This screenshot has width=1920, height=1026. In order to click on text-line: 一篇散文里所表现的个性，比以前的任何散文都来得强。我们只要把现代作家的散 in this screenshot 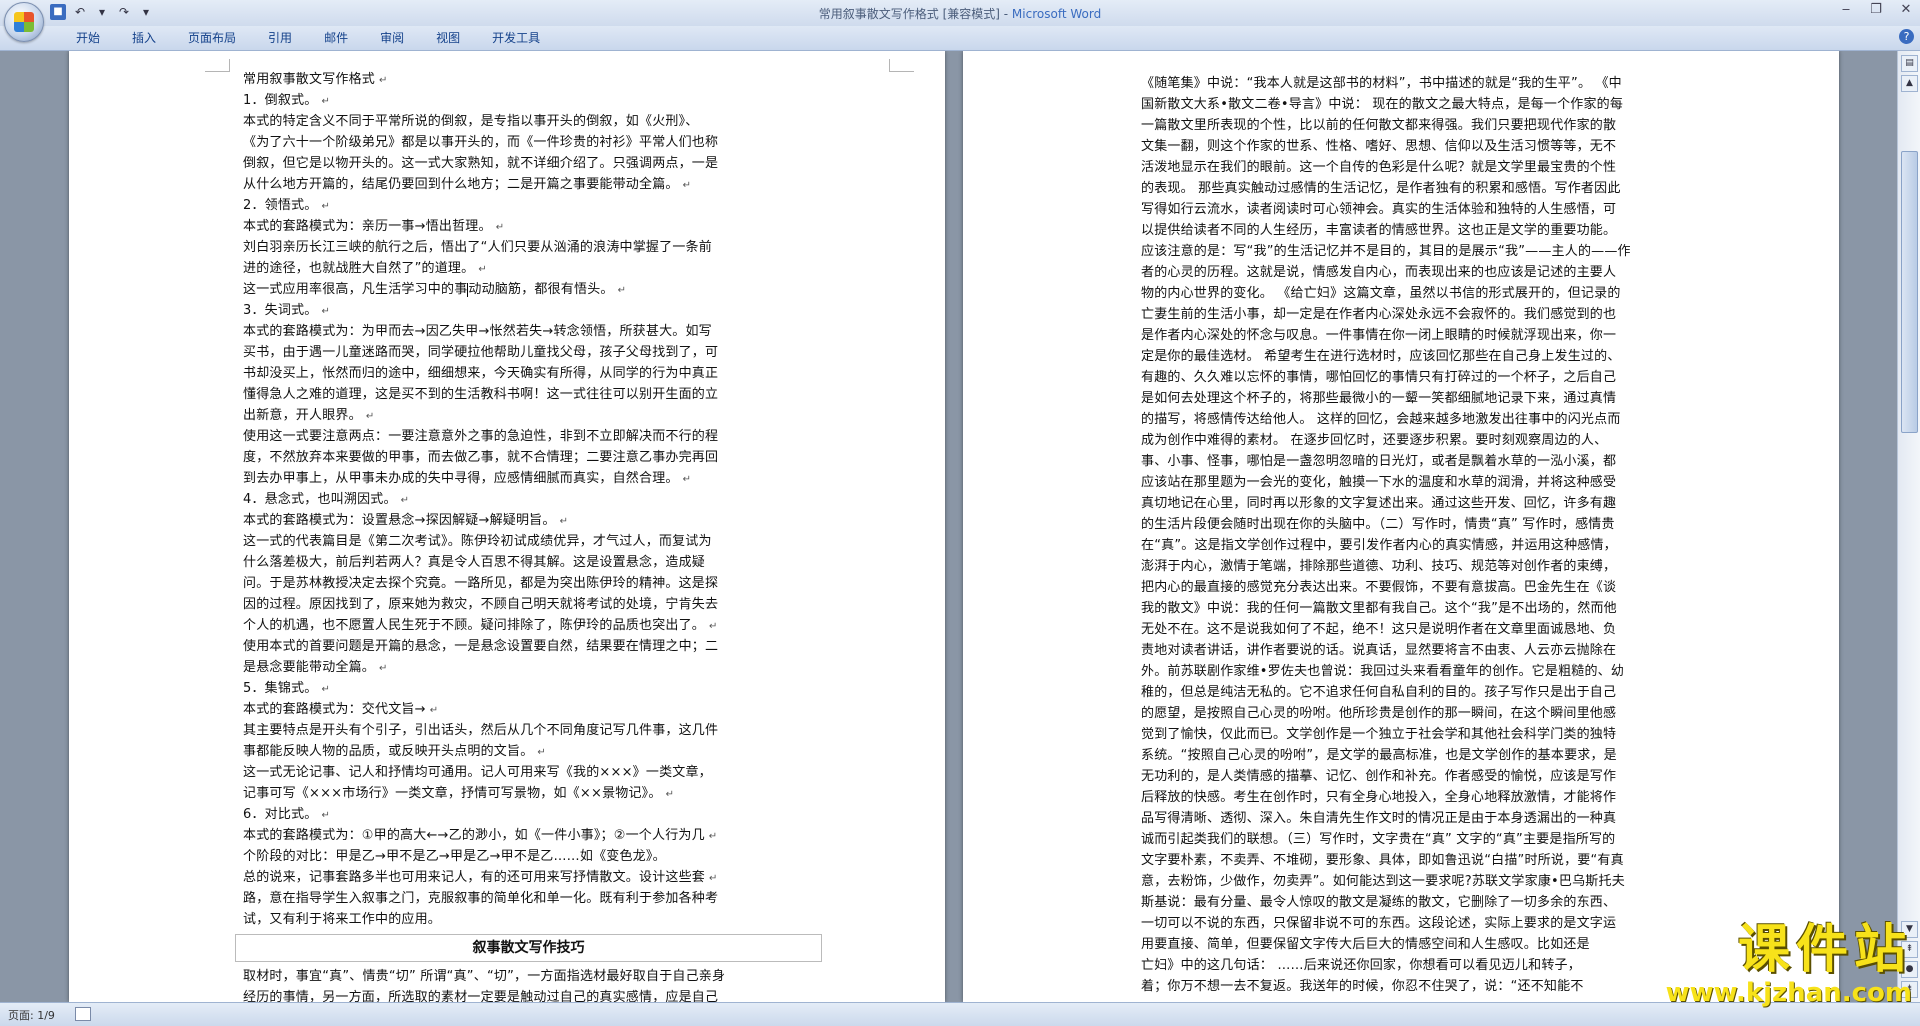, I will do `click(1459, 125)`.